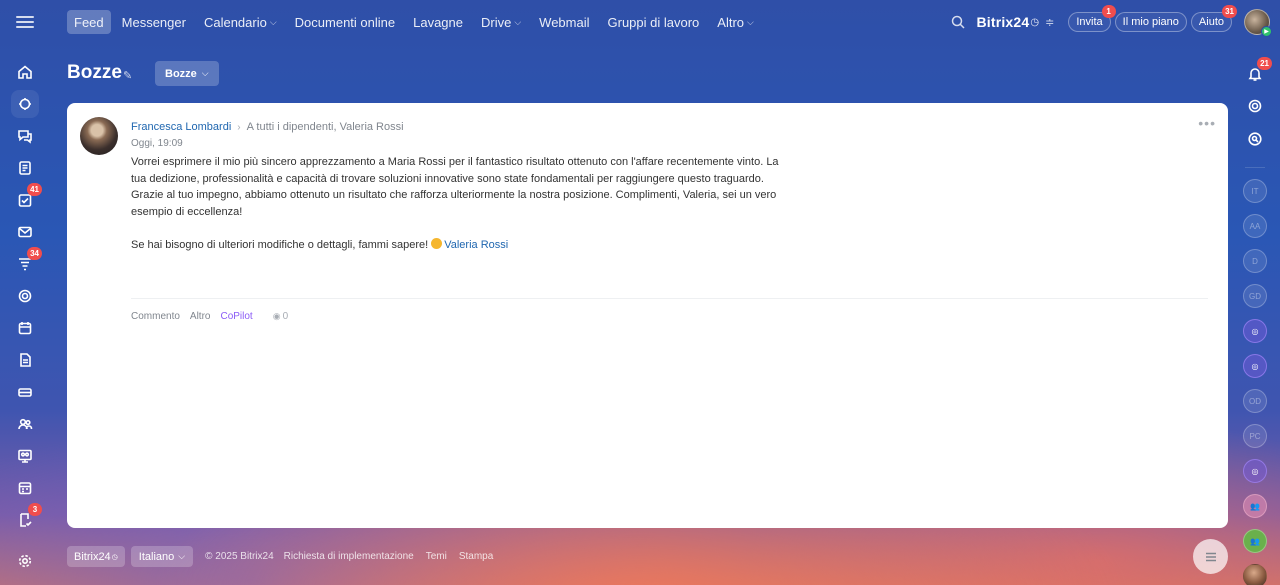  I want to click on sites-icon, so click(25, 296).